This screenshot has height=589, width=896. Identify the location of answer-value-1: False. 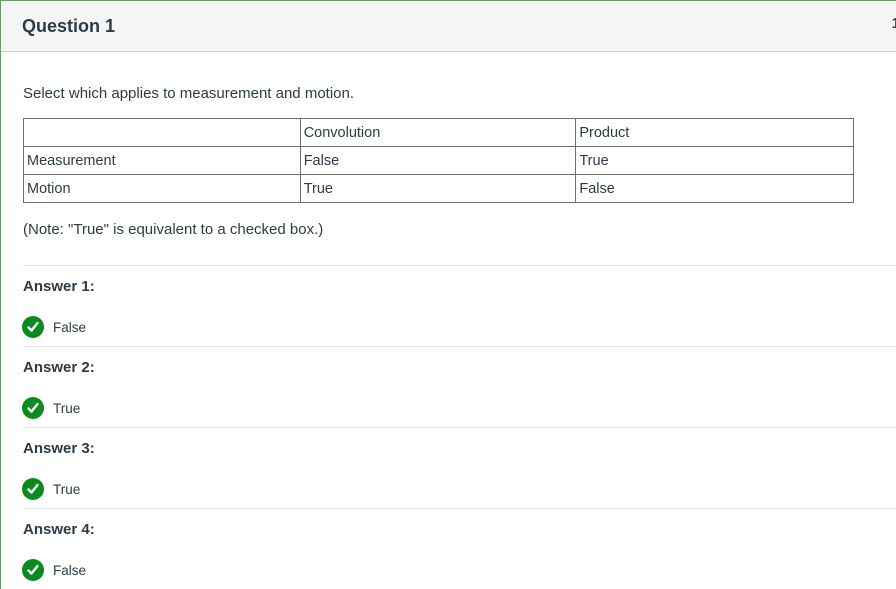
(70, 327).